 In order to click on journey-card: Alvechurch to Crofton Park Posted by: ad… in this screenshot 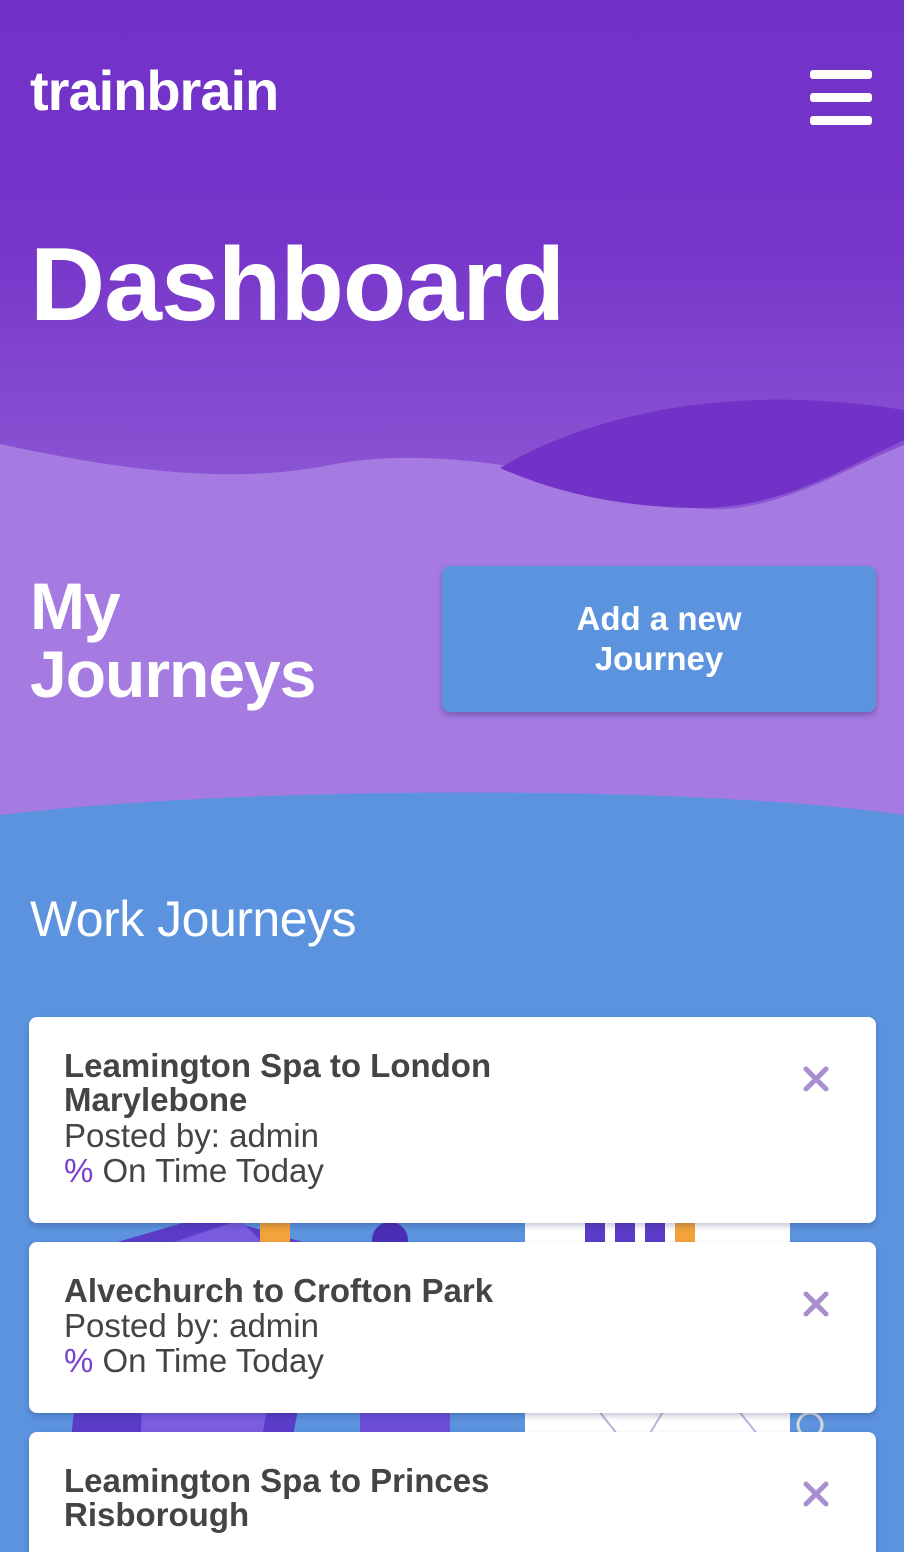, I will do `click(452, 1327)`.